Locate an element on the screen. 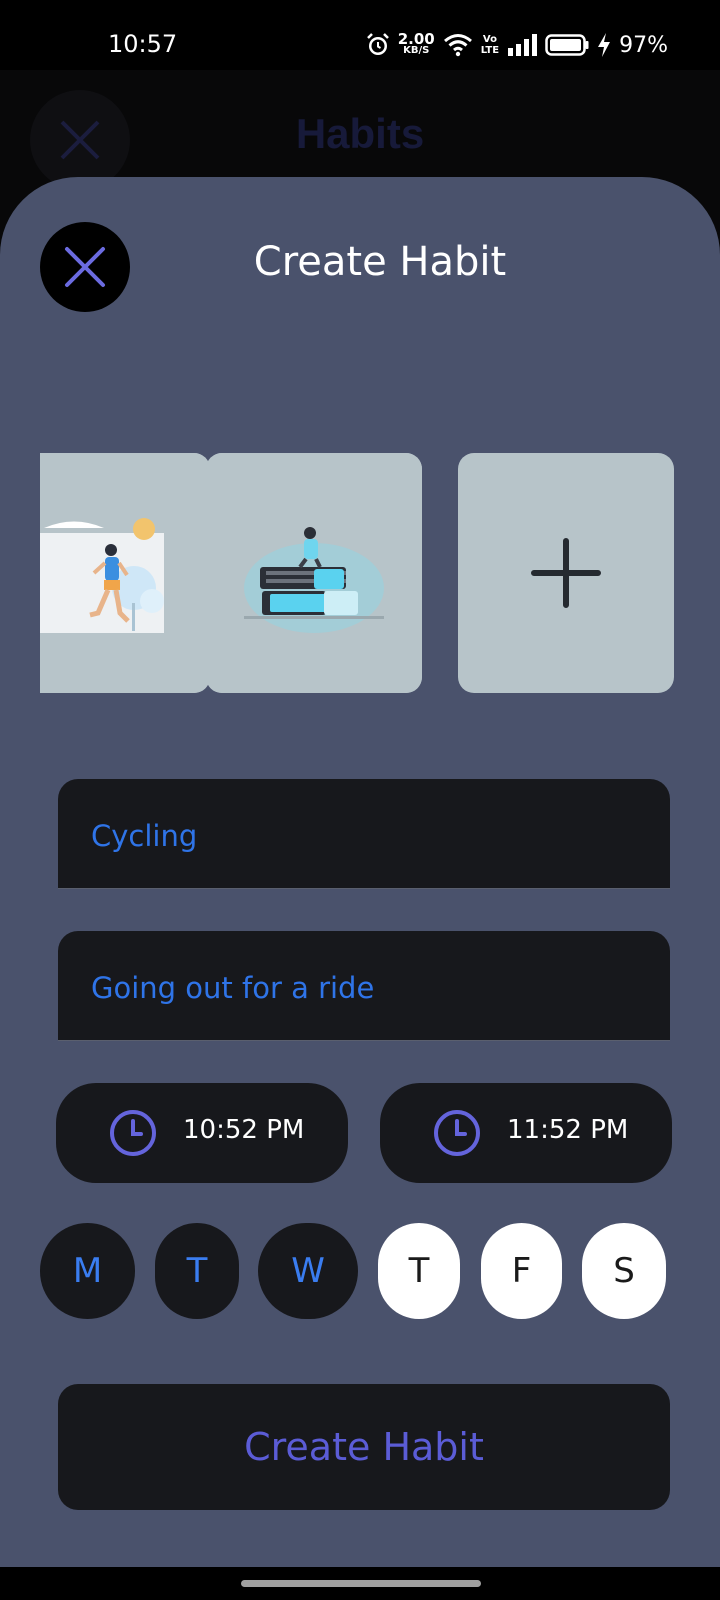  habit-image-carousel is located at coordinates (360, 573).